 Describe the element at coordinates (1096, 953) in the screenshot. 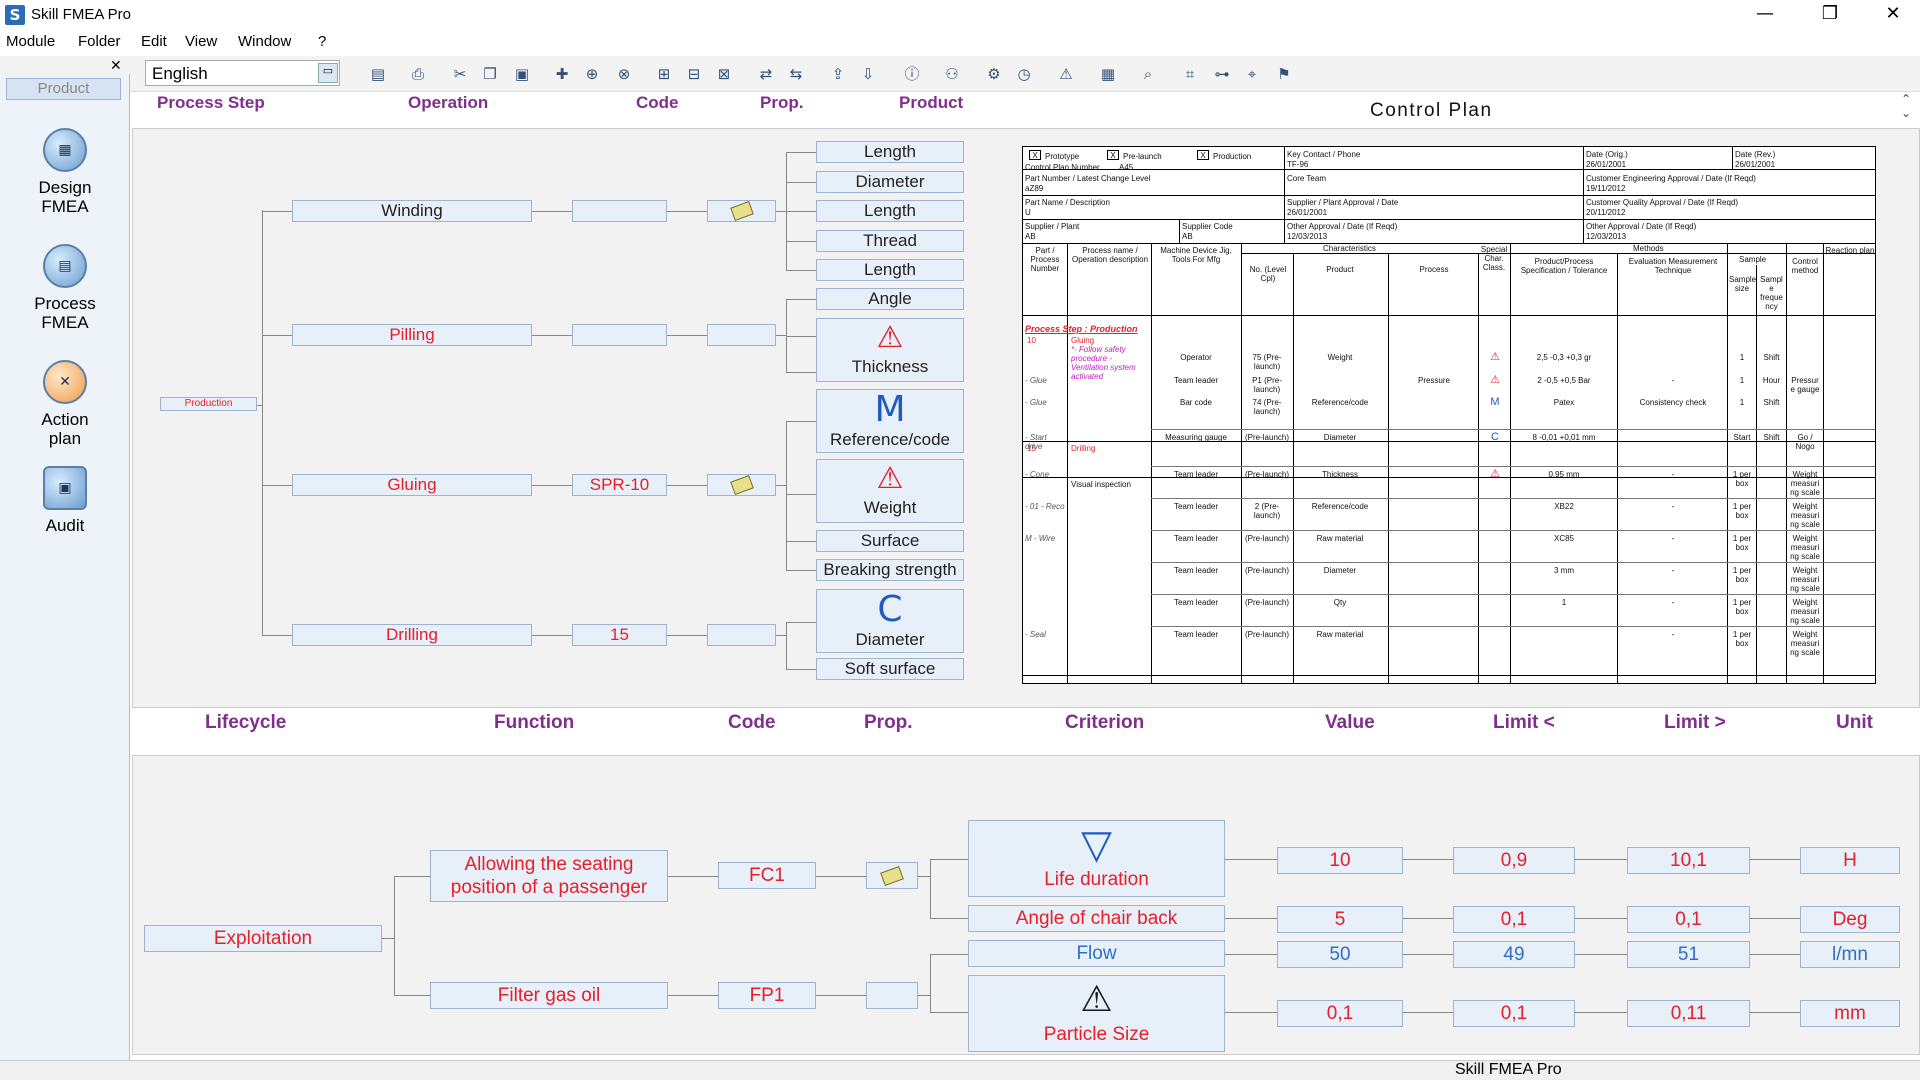

I see `criterion-node: Flow` at that location.